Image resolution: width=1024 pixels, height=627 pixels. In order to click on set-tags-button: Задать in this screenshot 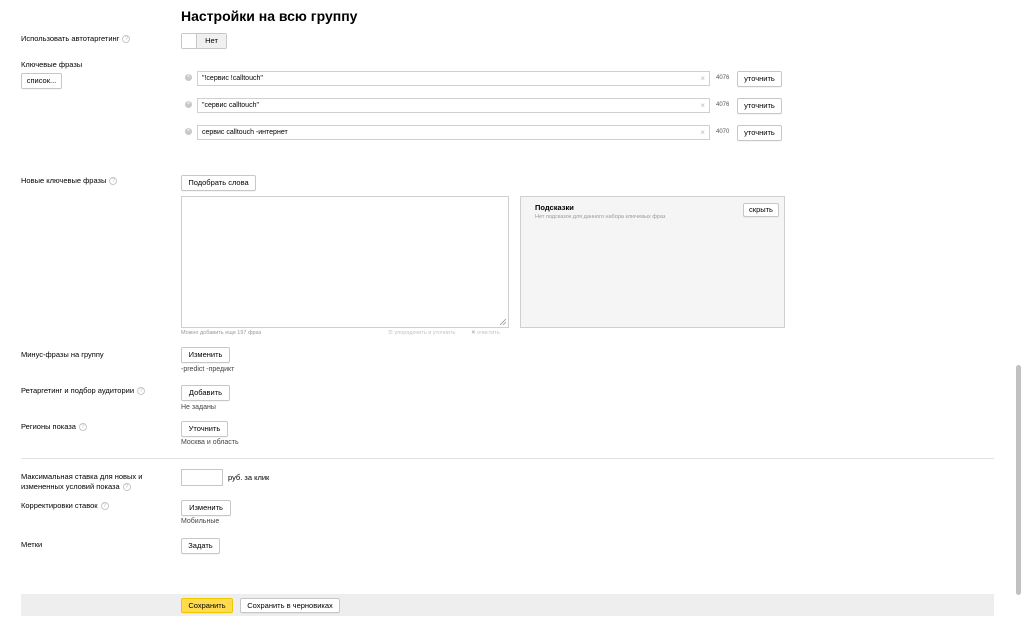, I will do `click(200, 546)`.